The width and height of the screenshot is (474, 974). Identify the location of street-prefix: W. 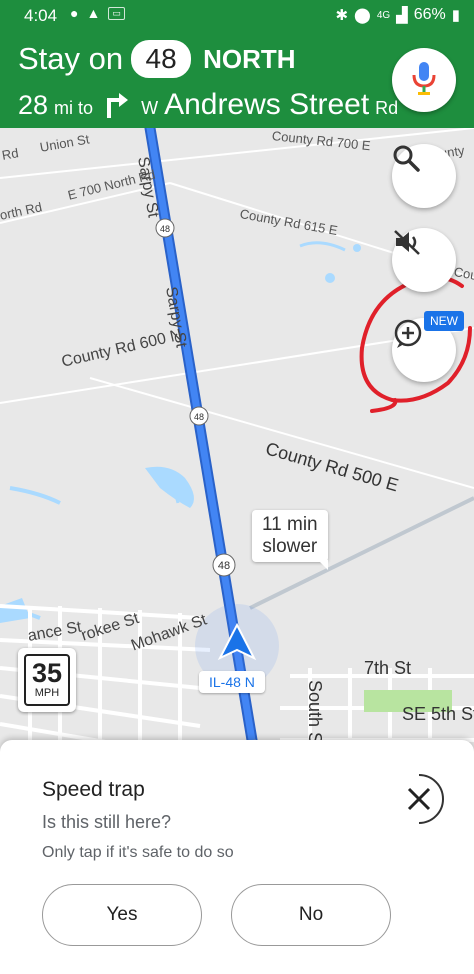
(150, 108).